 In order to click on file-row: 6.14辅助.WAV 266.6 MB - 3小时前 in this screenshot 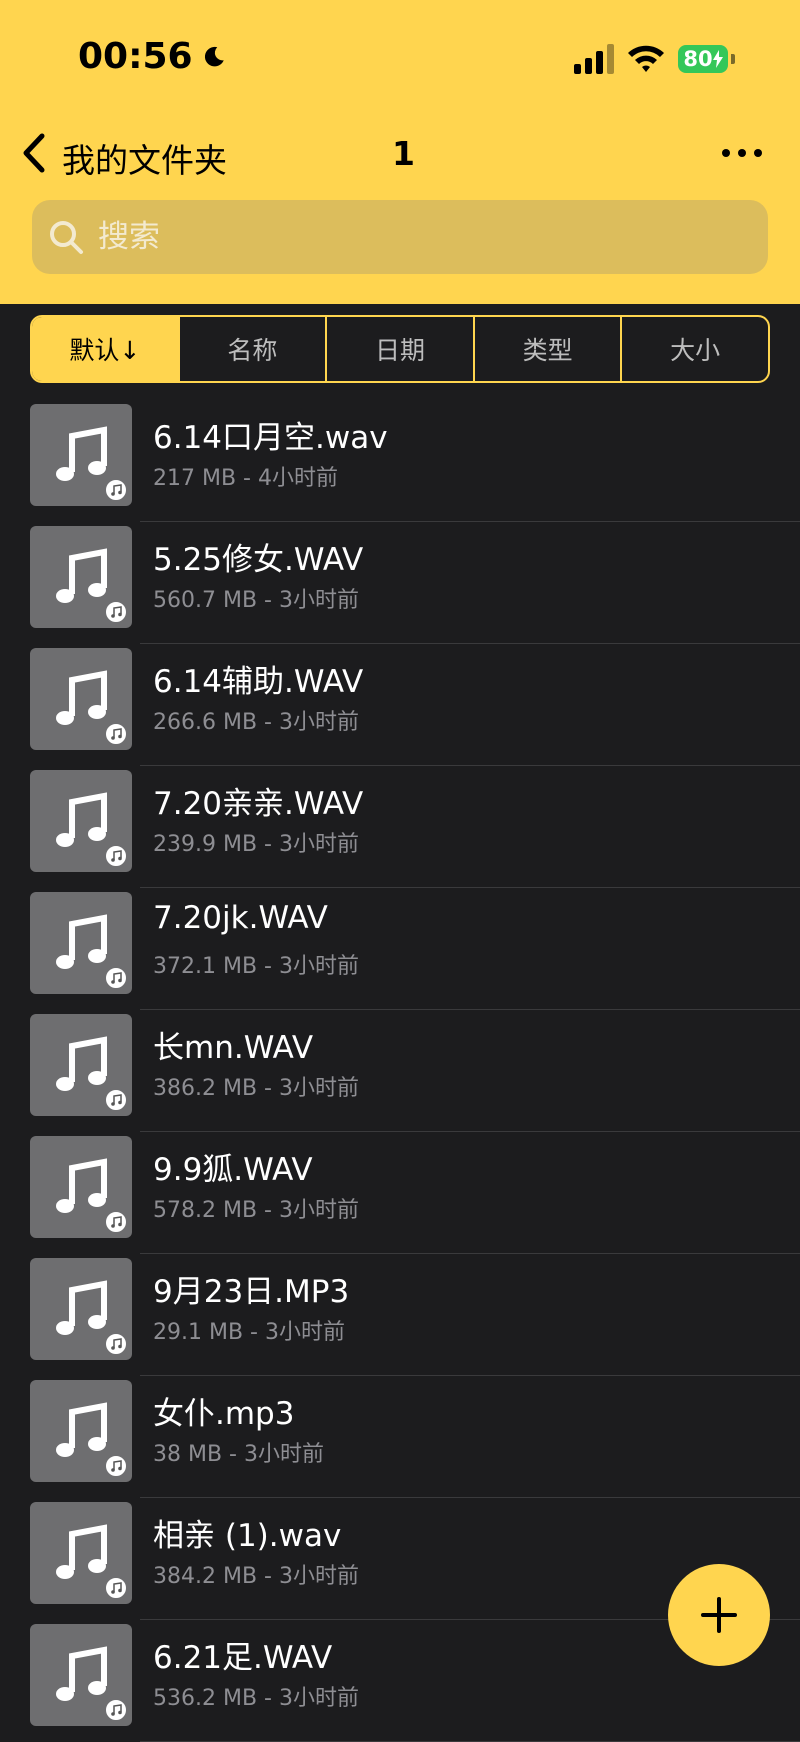, I will do `click(400, 705)`.